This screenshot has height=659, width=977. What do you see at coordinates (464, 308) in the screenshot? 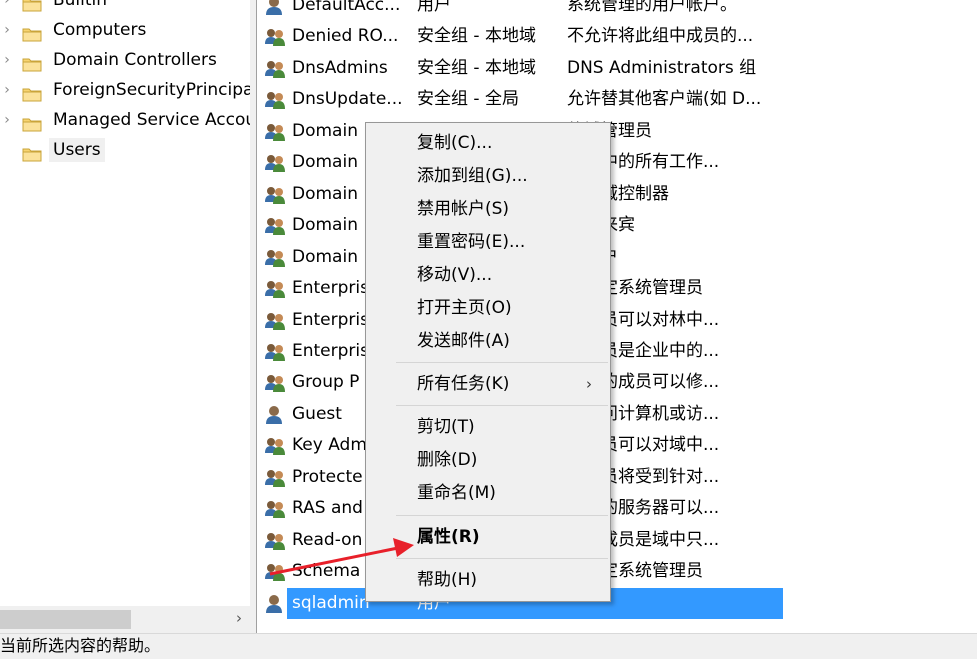
I see `menu-item-label: 打开主页(O)` at bounding box center [464, 308].